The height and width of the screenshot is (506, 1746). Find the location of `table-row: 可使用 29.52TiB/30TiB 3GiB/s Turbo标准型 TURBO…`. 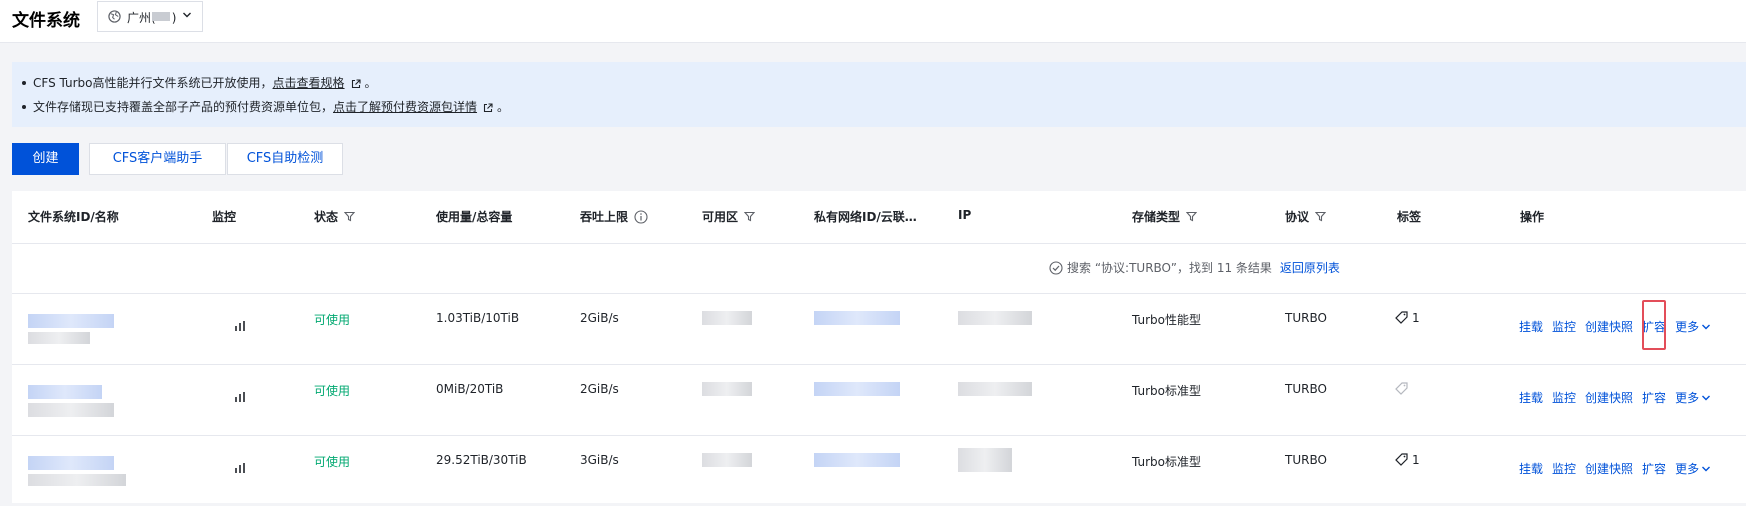

table-row: 可使用 29.52TiB/30TiB 3GiB/s Turbo标准型 TURBO… is located at coordinates (879, 471).